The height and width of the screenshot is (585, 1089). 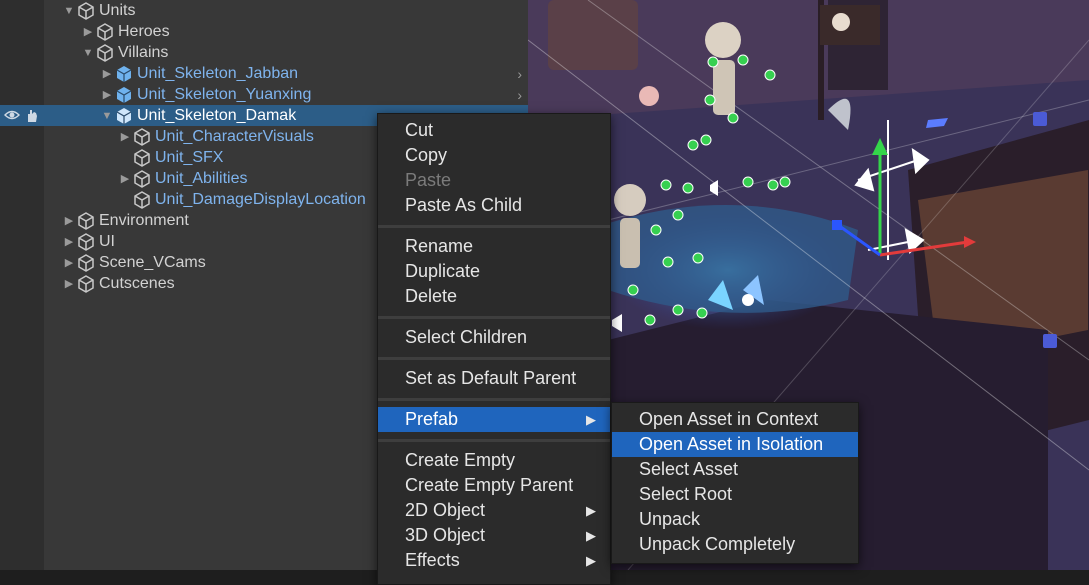 I want to click on hierarchy-row-label: Villains, so click(x=143, y=52).